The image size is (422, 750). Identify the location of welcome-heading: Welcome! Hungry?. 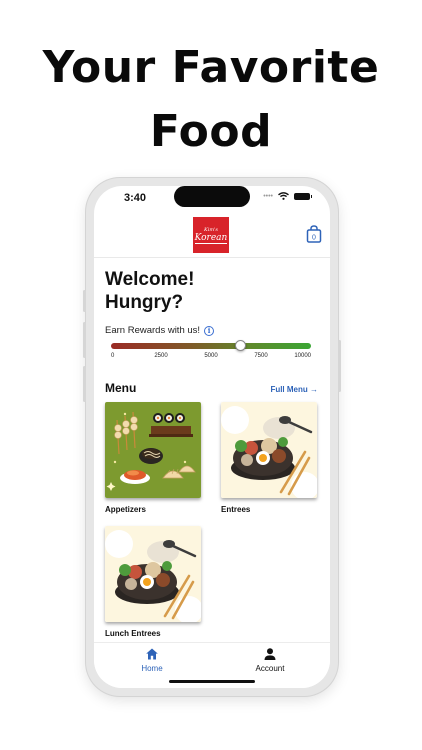
(149, 291).